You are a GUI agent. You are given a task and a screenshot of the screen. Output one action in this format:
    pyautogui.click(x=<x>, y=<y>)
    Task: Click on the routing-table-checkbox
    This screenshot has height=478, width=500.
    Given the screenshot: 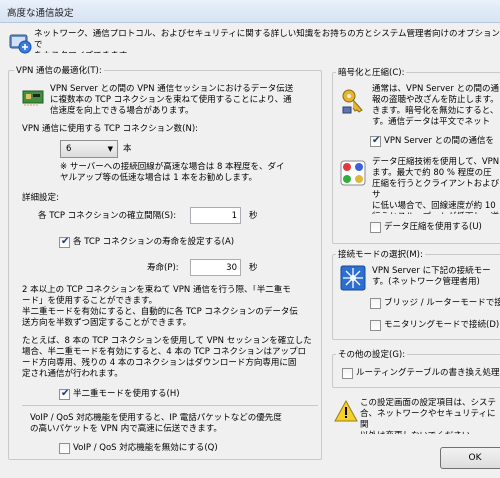 What is the action you would take?
    pyautogui.click(x=347, y=373)
    